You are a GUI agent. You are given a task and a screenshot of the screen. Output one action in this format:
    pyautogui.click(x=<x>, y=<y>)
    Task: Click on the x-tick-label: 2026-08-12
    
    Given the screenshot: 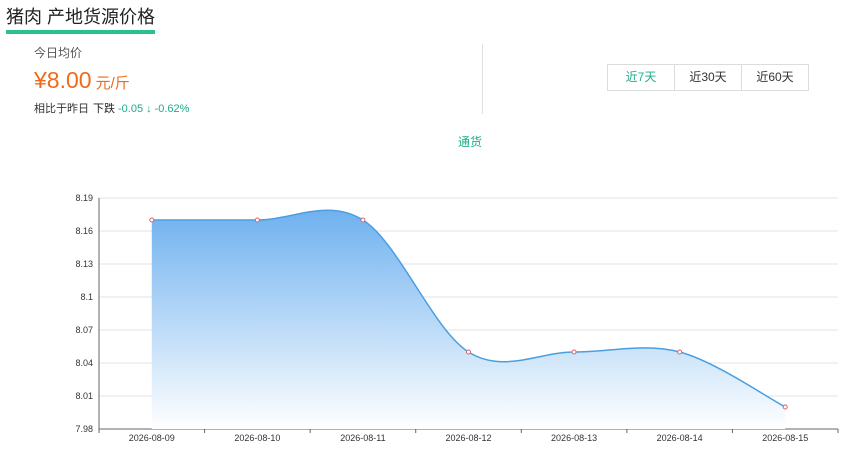 What is the action you would take?
    pyautogui.click(x=468, y=438)
    